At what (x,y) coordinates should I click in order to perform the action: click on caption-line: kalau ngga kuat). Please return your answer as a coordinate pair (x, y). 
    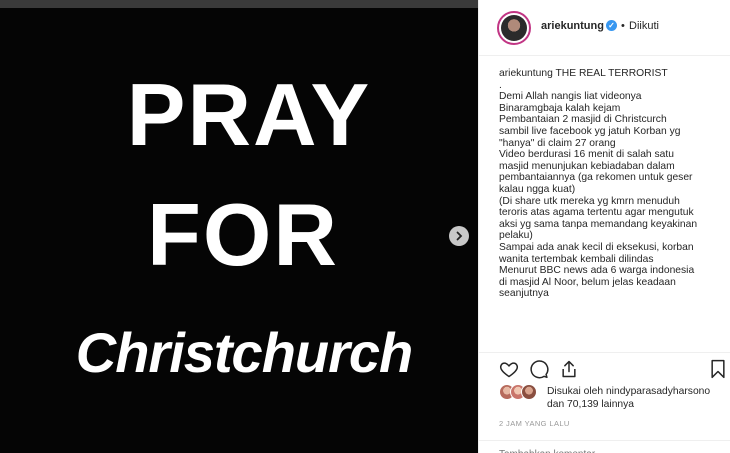
    Looking at the image, I should click on (537, 189).